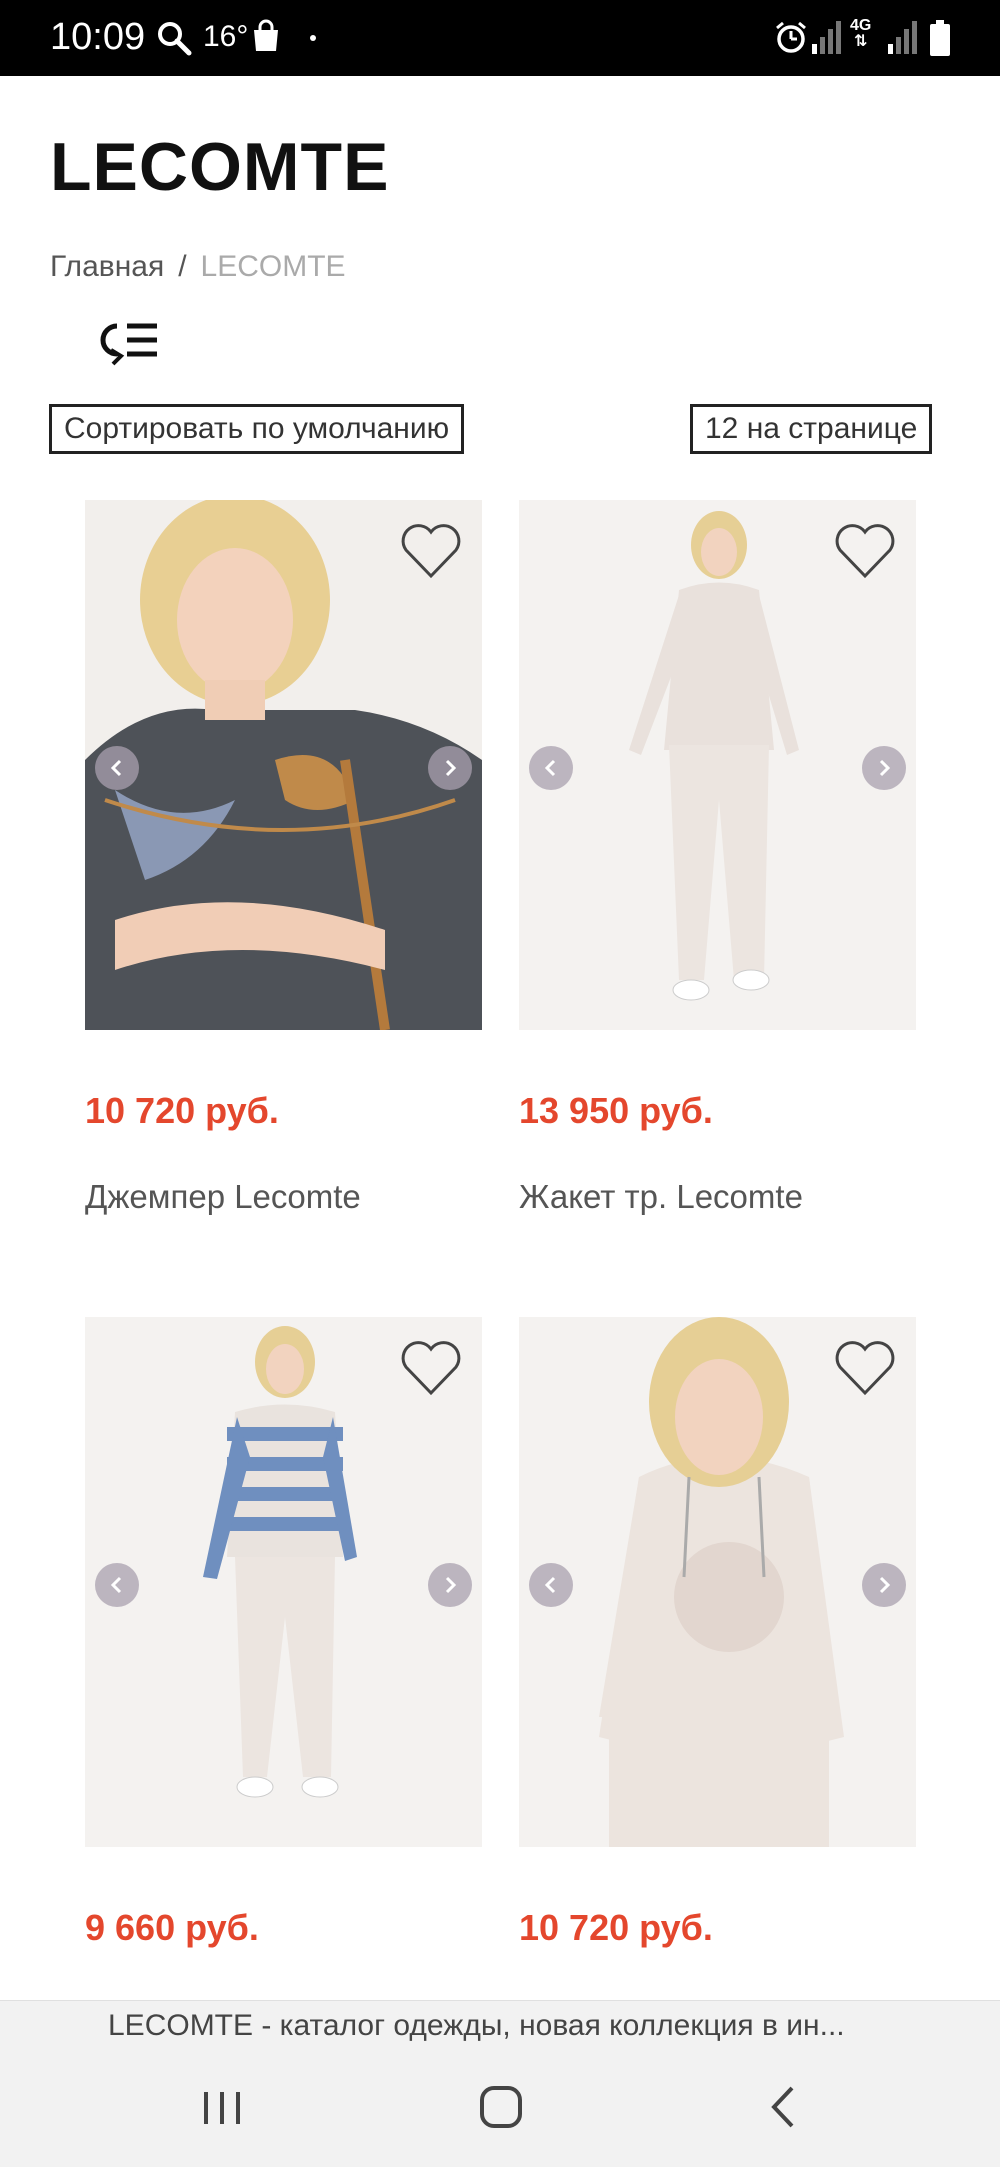 The width and height of the screenshot is (1000, 2167). Describe the element at coordinates (266, 35) in the screenshot. I see `shopping-bag-icon` at that location.